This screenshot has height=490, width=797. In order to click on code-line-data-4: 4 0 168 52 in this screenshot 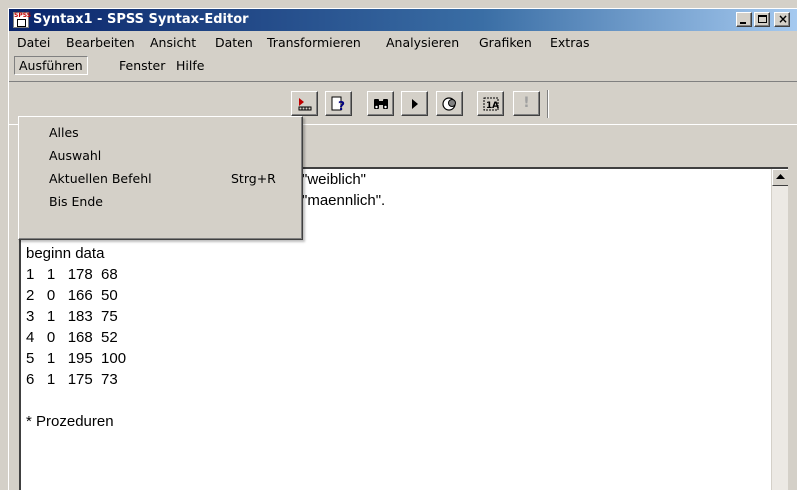, I will do `click(72, 337)`.